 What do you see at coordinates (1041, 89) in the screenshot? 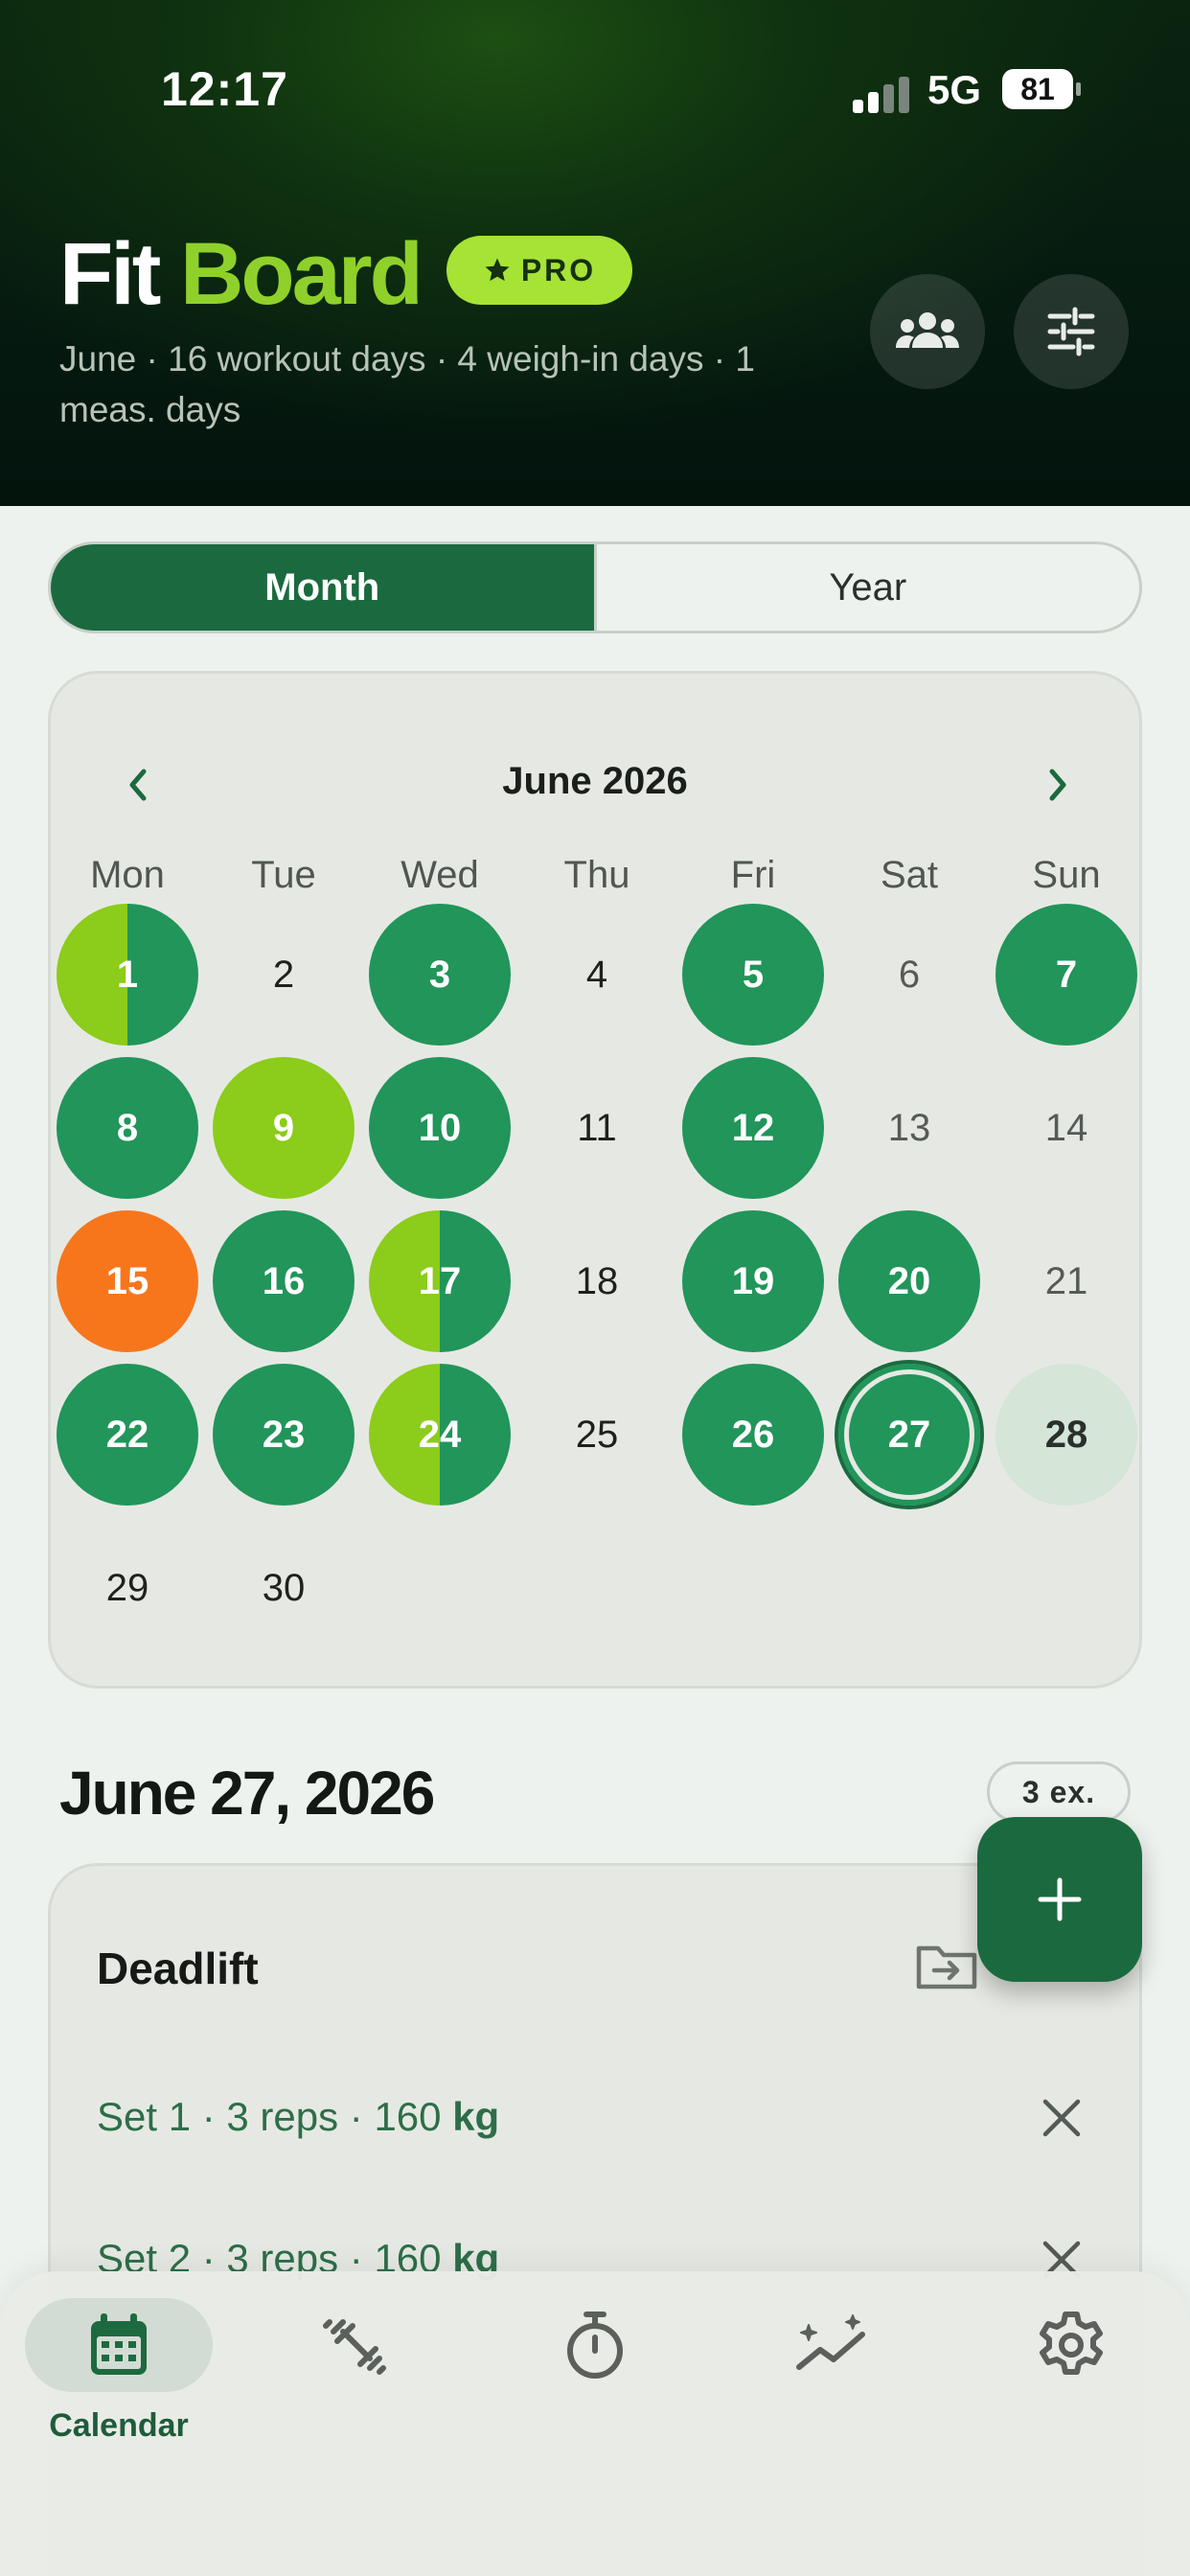
I see `battery-indicator: 81` at bounding box center [1041, 89].